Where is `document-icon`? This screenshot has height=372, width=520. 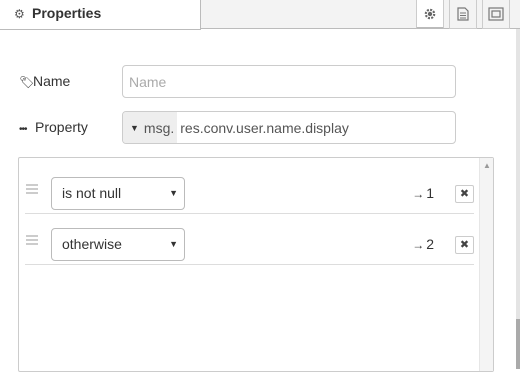
document-icon is located at coordinates (463, 14).